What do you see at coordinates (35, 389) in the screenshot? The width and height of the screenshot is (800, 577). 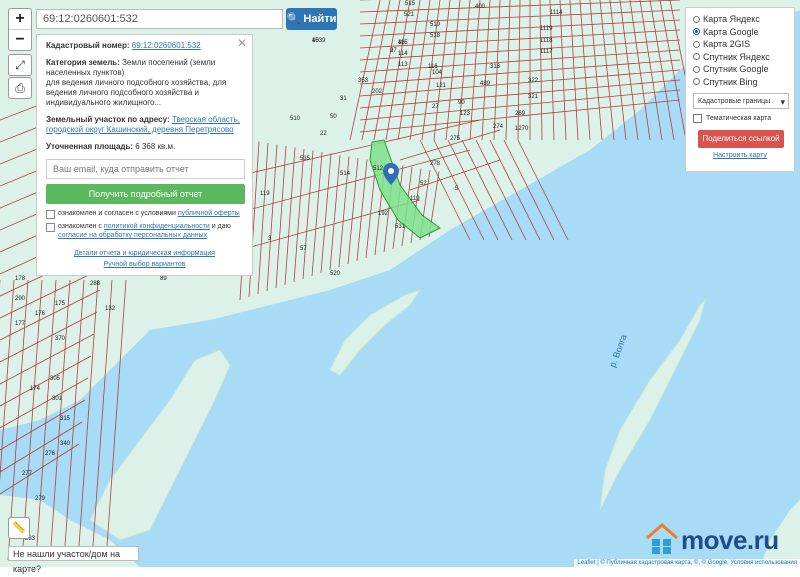 I see `parcel-number: 174` at bounding box center [35, 389].